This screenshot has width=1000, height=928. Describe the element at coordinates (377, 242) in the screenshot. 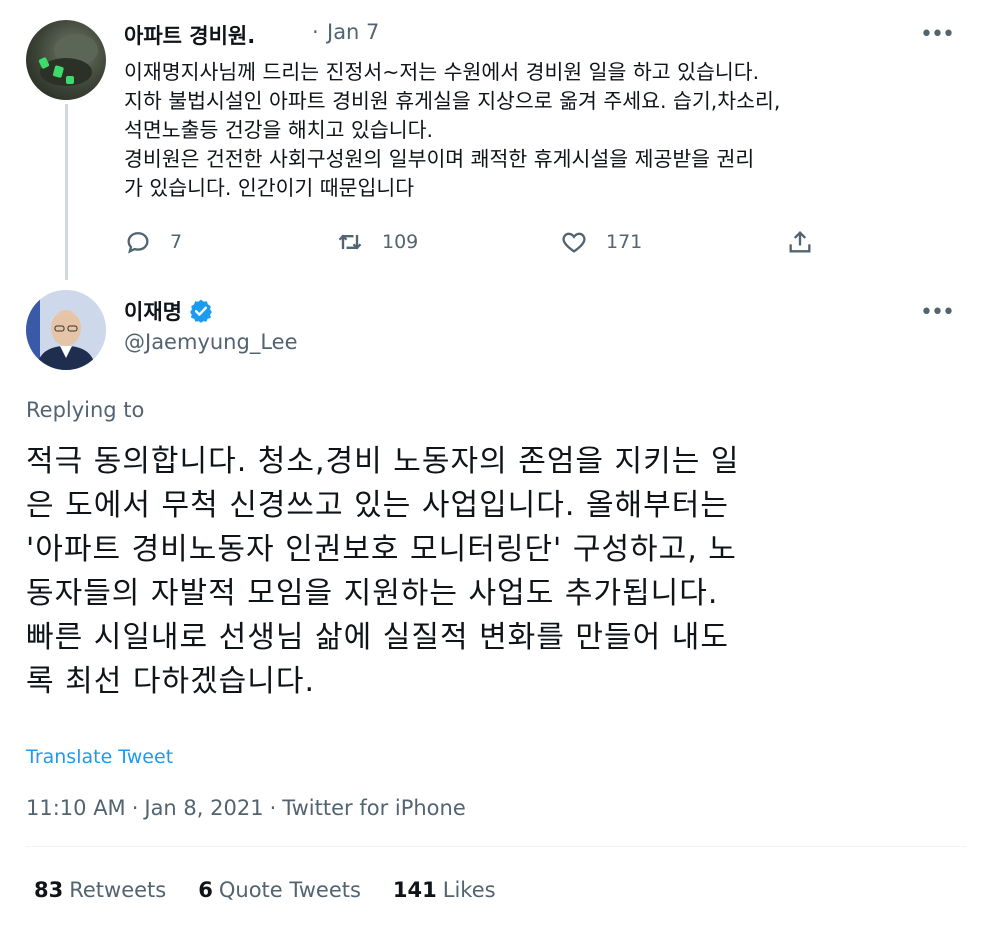

I see `retweet-button: 109` at that location.